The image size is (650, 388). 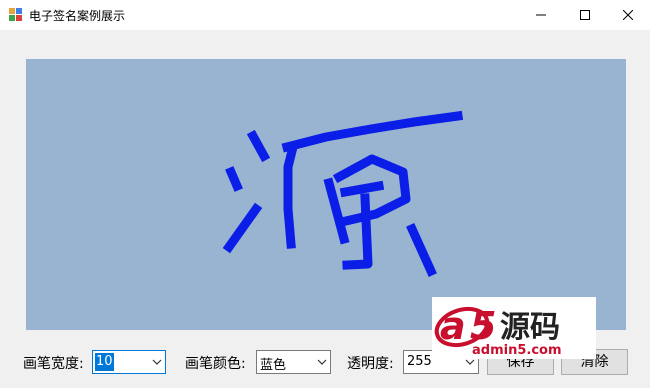 I want to click on opacity-value: 255, so click(x=419, y=361).